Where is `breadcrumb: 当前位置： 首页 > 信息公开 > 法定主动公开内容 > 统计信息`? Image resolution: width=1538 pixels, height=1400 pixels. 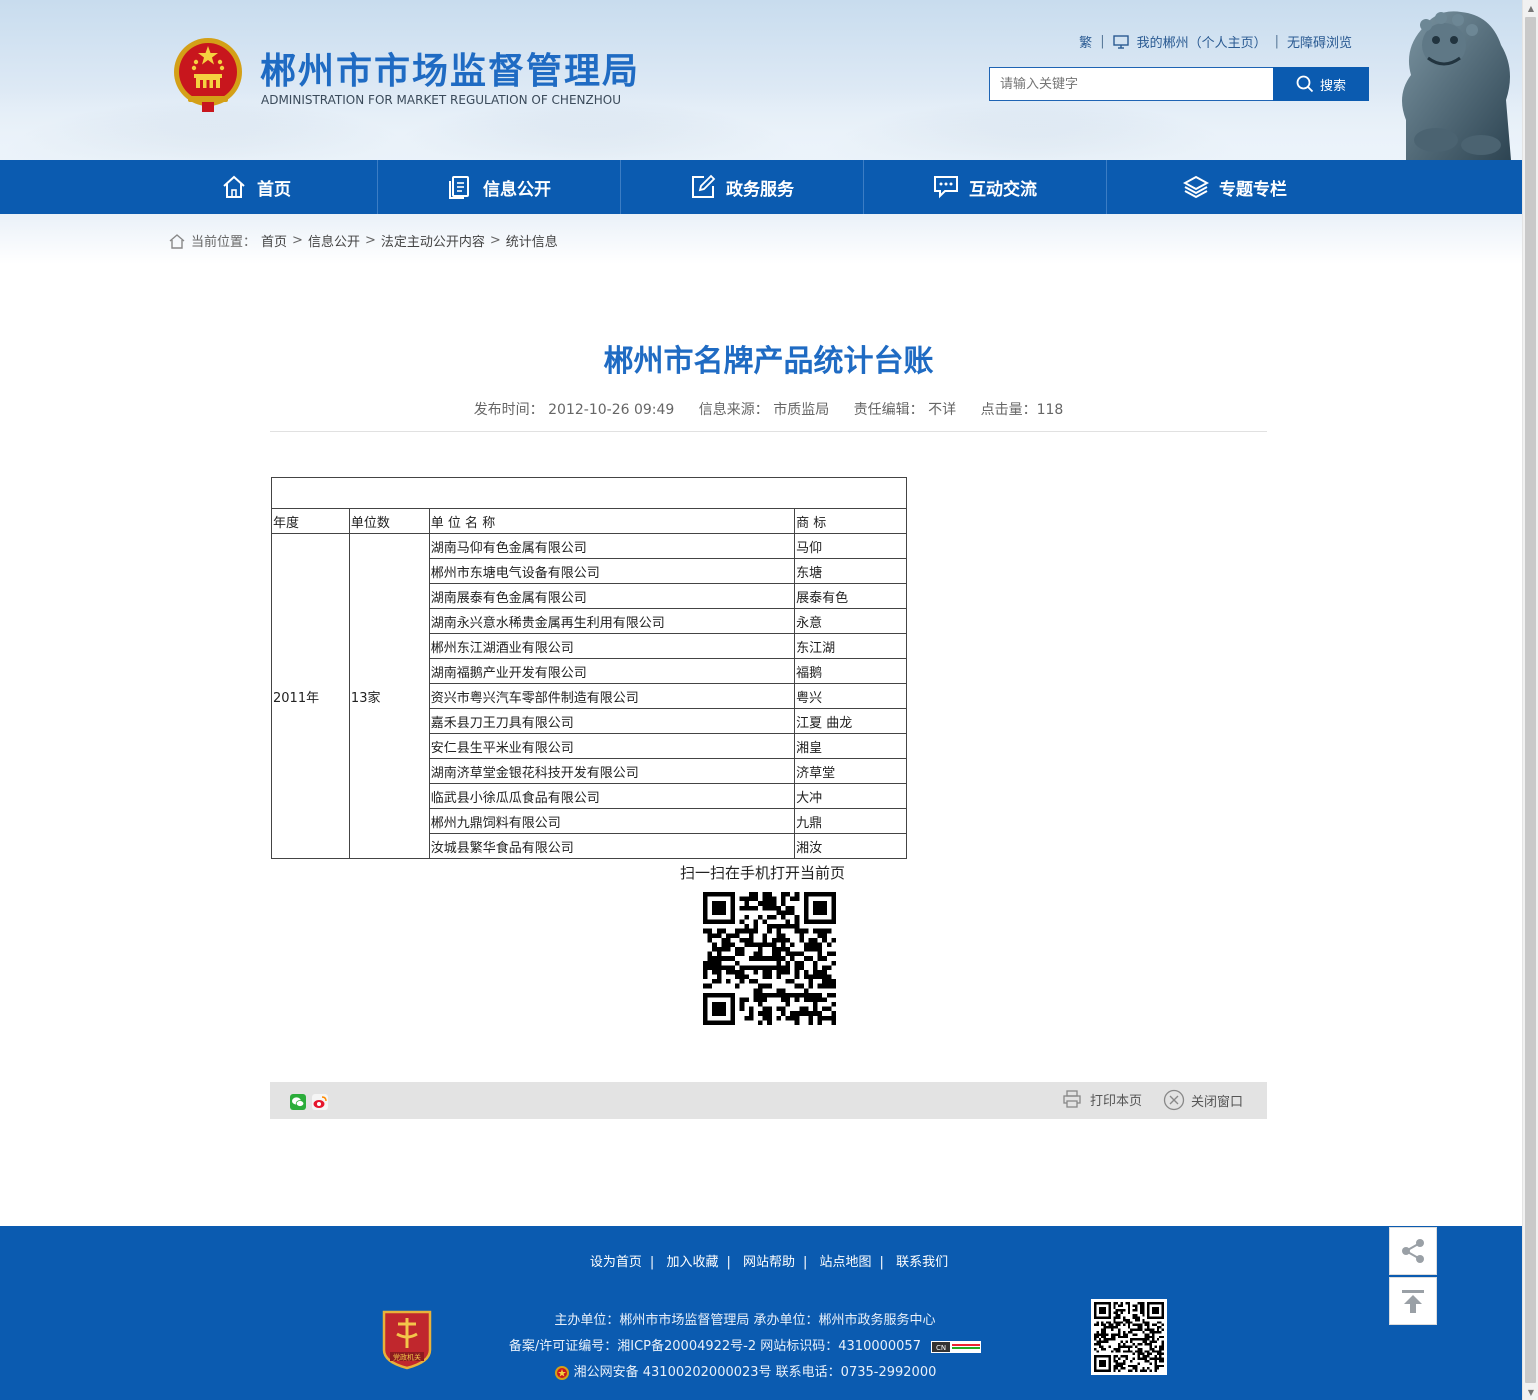 breadcrumb: 当前位置： 首页 > 信息公开 > 法定主动公开内容 > 统计信息 is located at coordinates (363, 240).